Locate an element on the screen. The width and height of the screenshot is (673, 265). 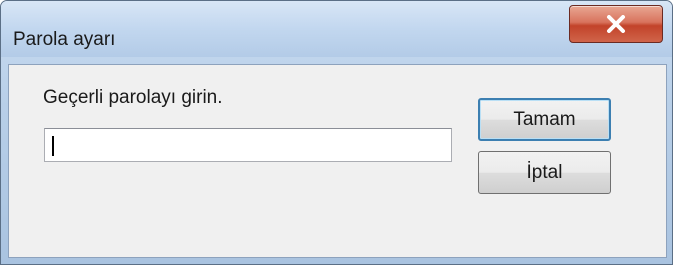
text-caret is located at coordinates (53, 146).